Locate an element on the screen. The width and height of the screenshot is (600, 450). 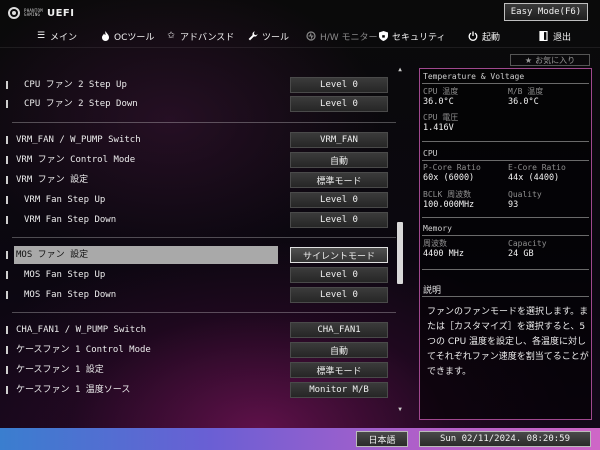
scroll-thumb is located at coordinates (400, 253).